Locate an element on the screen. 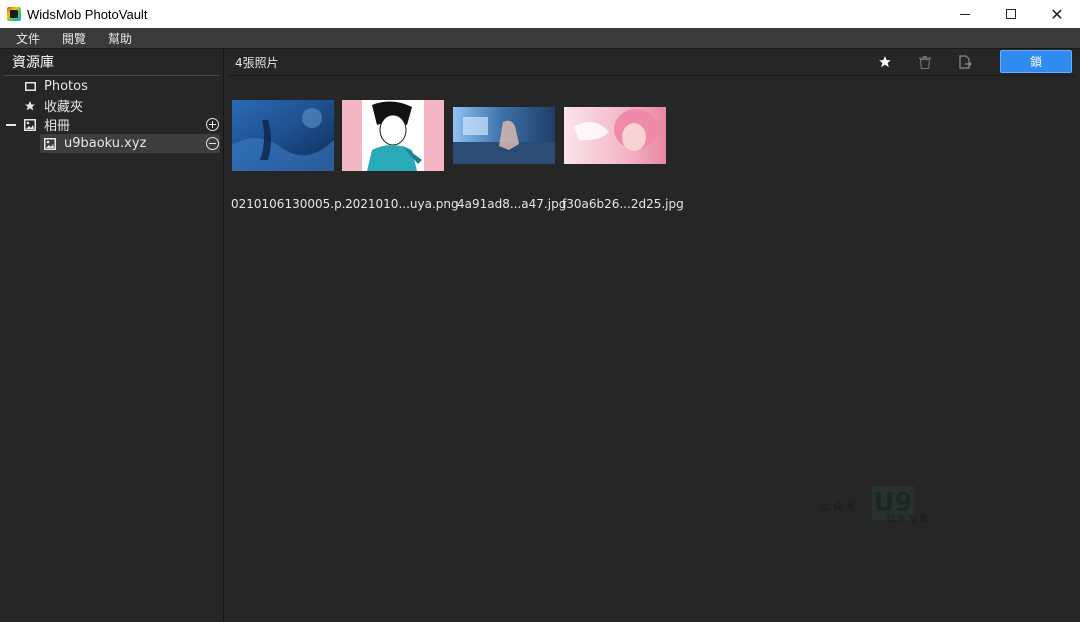  trash-icon is located at coordinates (925, 62).